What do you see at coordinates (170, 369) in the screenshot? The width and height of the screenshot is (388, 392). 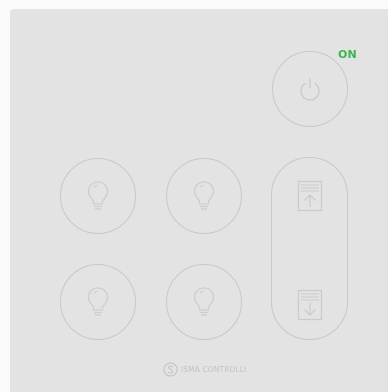 I see `isma-logo-icon` at bounding box center [170, 369].